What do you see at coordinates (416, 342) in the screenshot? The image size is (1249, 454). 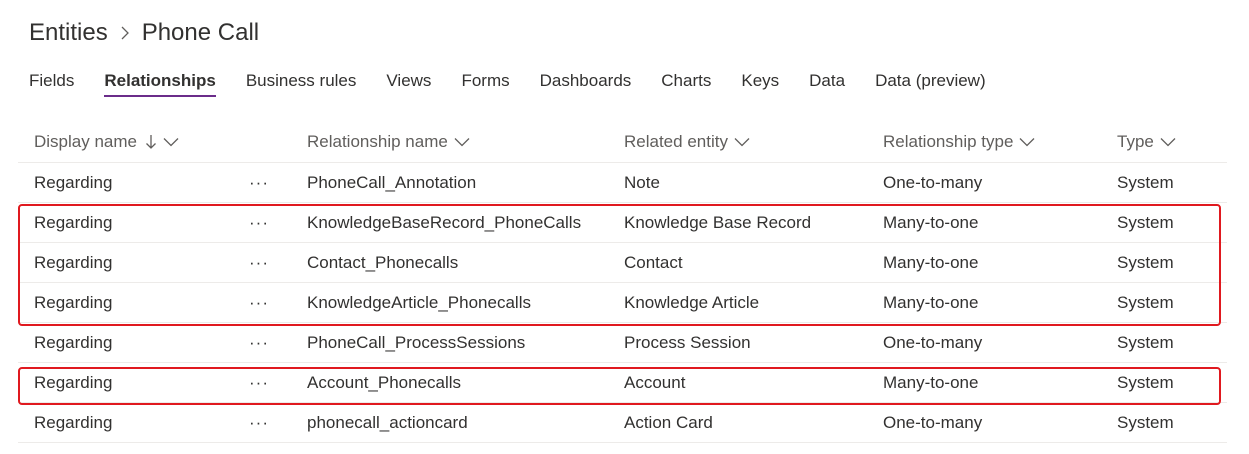 I see `cell-relationship-name: PhoneCall_ProcessSessions` at bounding box center [416, 342].